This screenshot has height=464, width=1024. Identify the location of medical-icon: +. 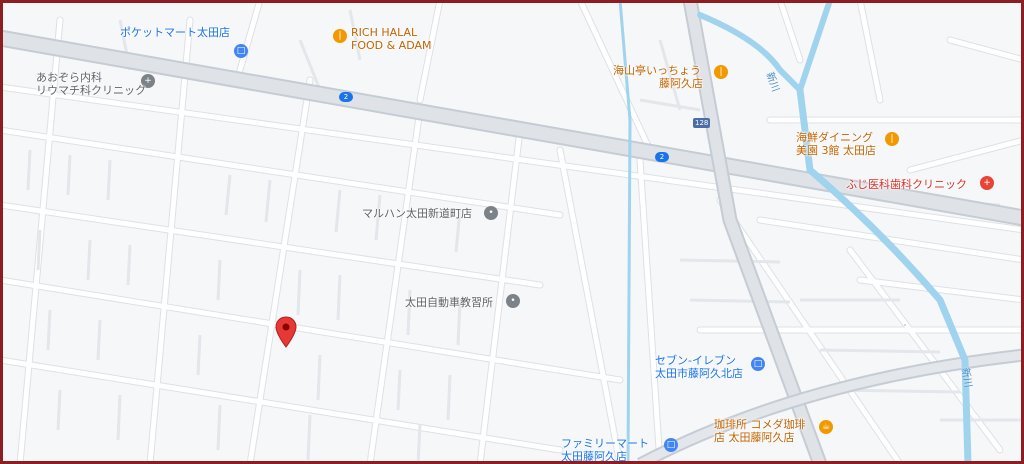
(987, 183).